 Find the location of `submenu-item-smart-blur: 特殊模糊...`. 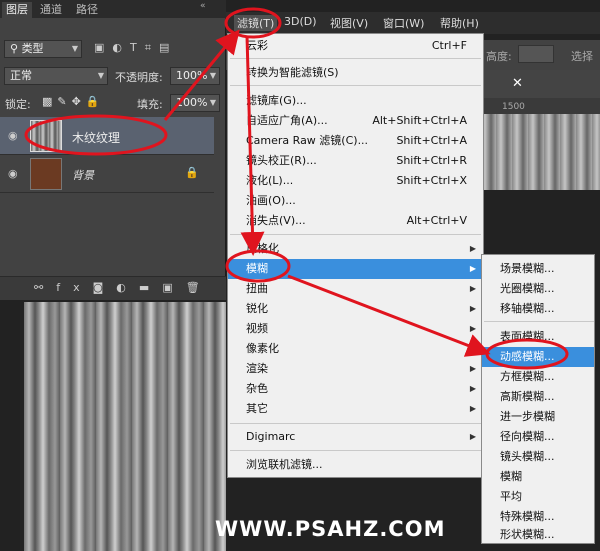

submenu-item-smart-blur: 特殊模糊... is located at coordinates (538, 517).